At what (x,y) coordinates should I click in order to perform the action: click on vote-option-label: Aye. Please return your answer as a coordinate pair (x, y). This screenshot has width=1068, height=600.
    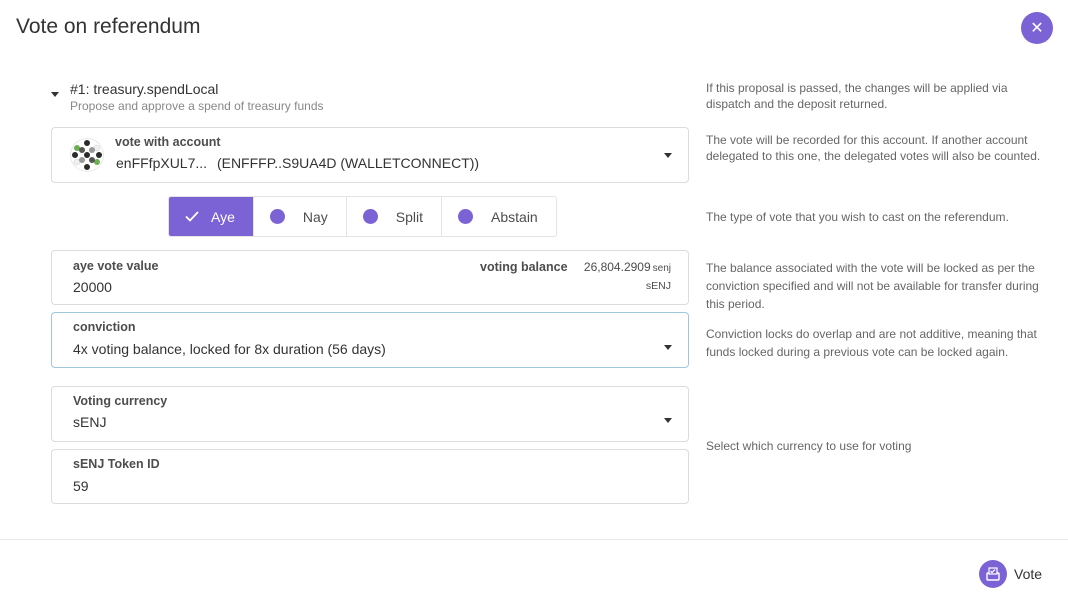
    Looking at the image, I should click on (223, 216).